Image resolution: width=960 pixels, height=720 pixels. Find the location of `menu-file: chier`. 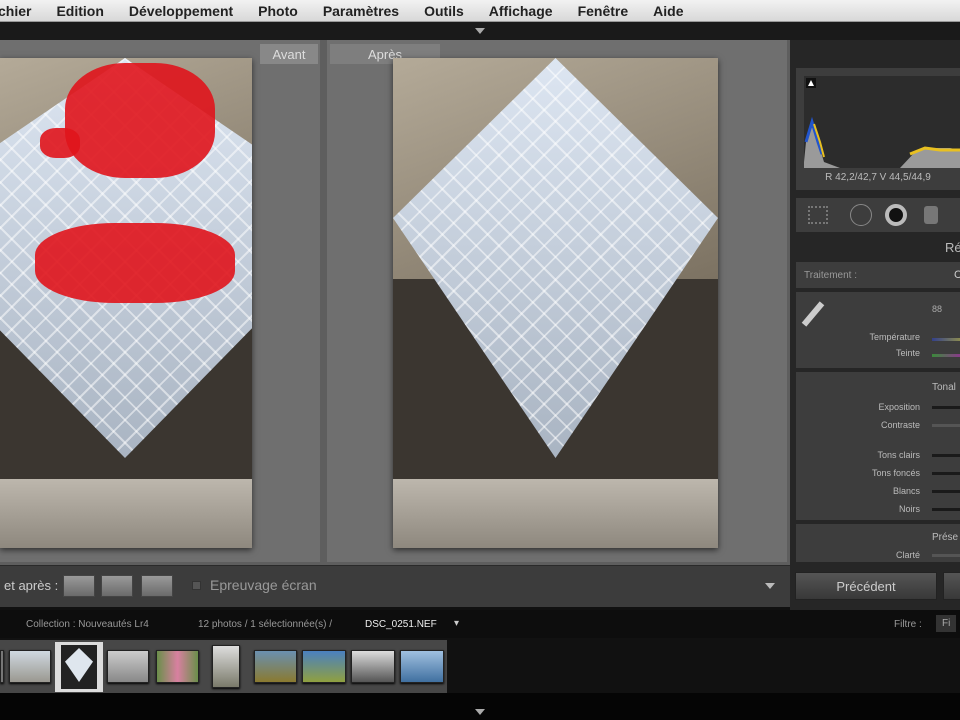

menu-file: chier is located at coordinates (15, 11).